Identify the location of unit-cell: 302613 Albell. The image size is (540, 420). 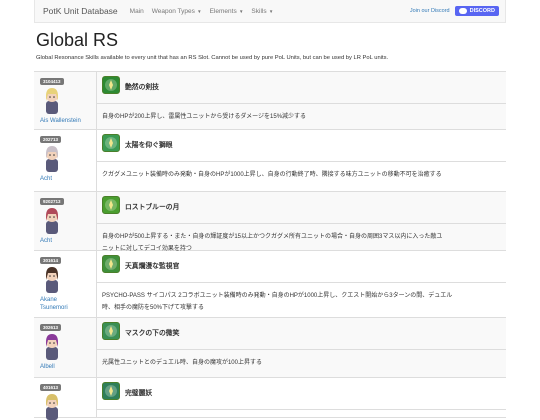
(65, 347).